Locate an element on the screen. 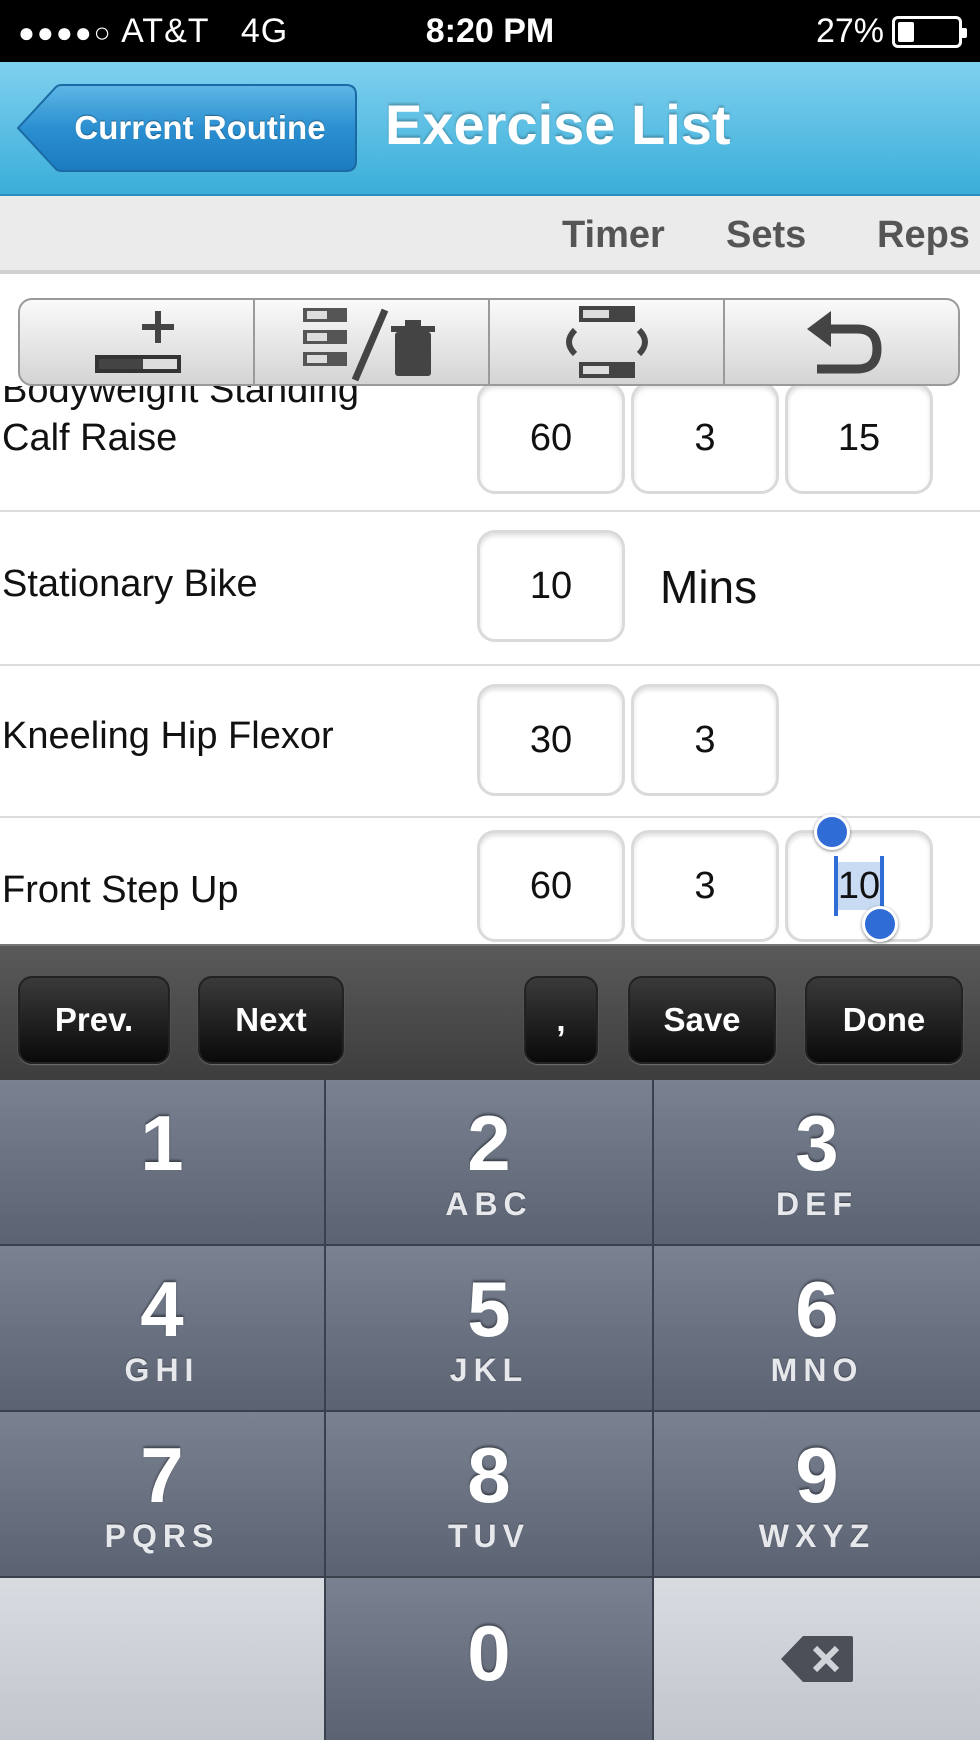  add-exercise-icon is located at coordinates (137, 342).